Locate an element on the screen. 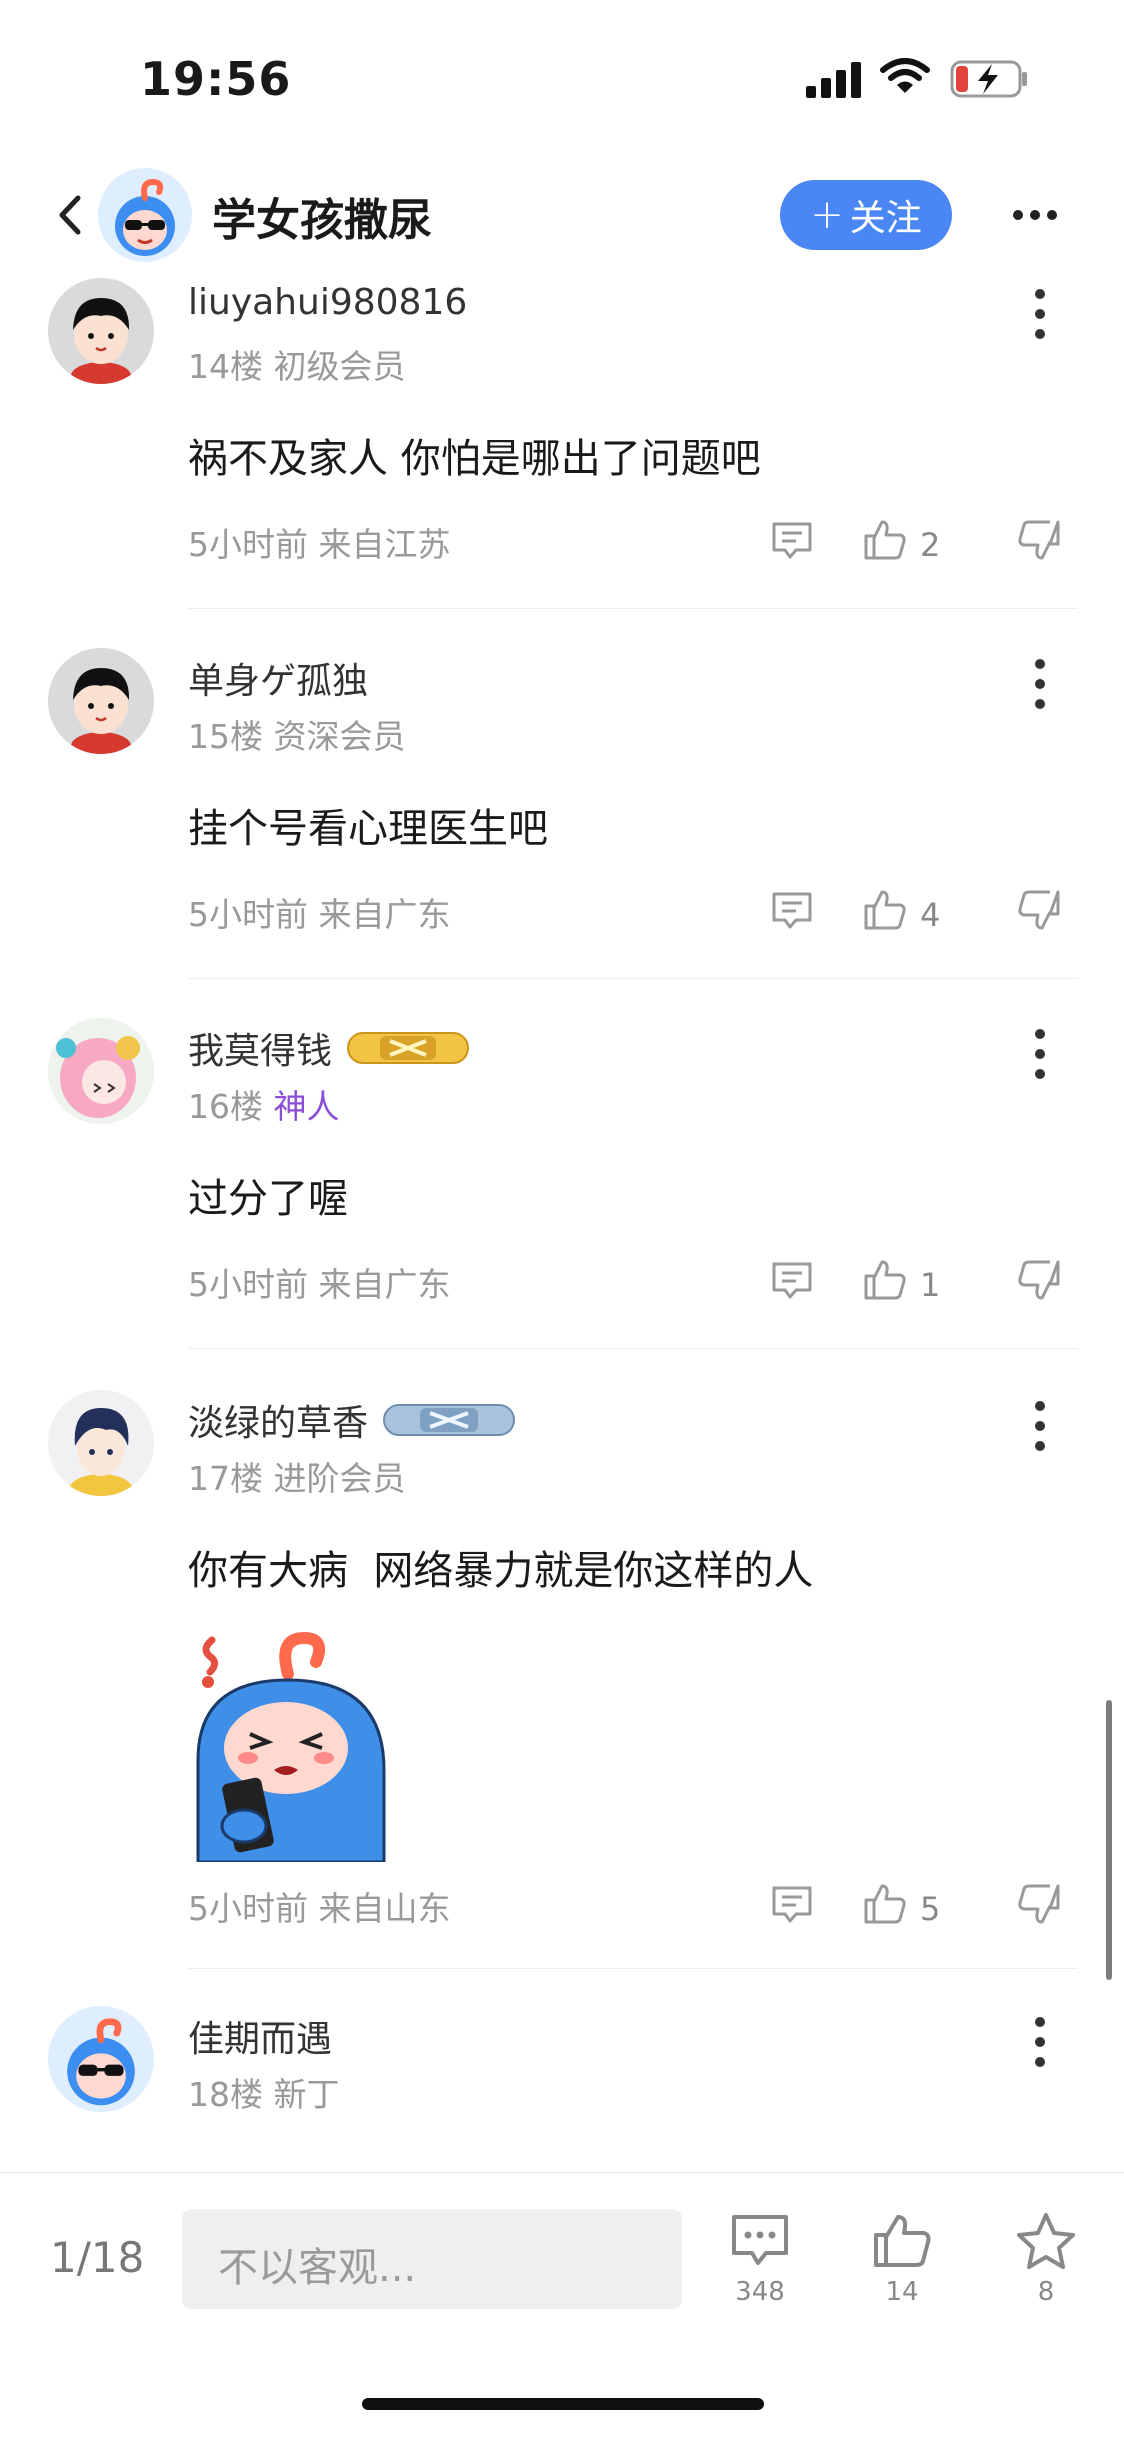  battery-charging-icon is located at coordinates (988, 79).